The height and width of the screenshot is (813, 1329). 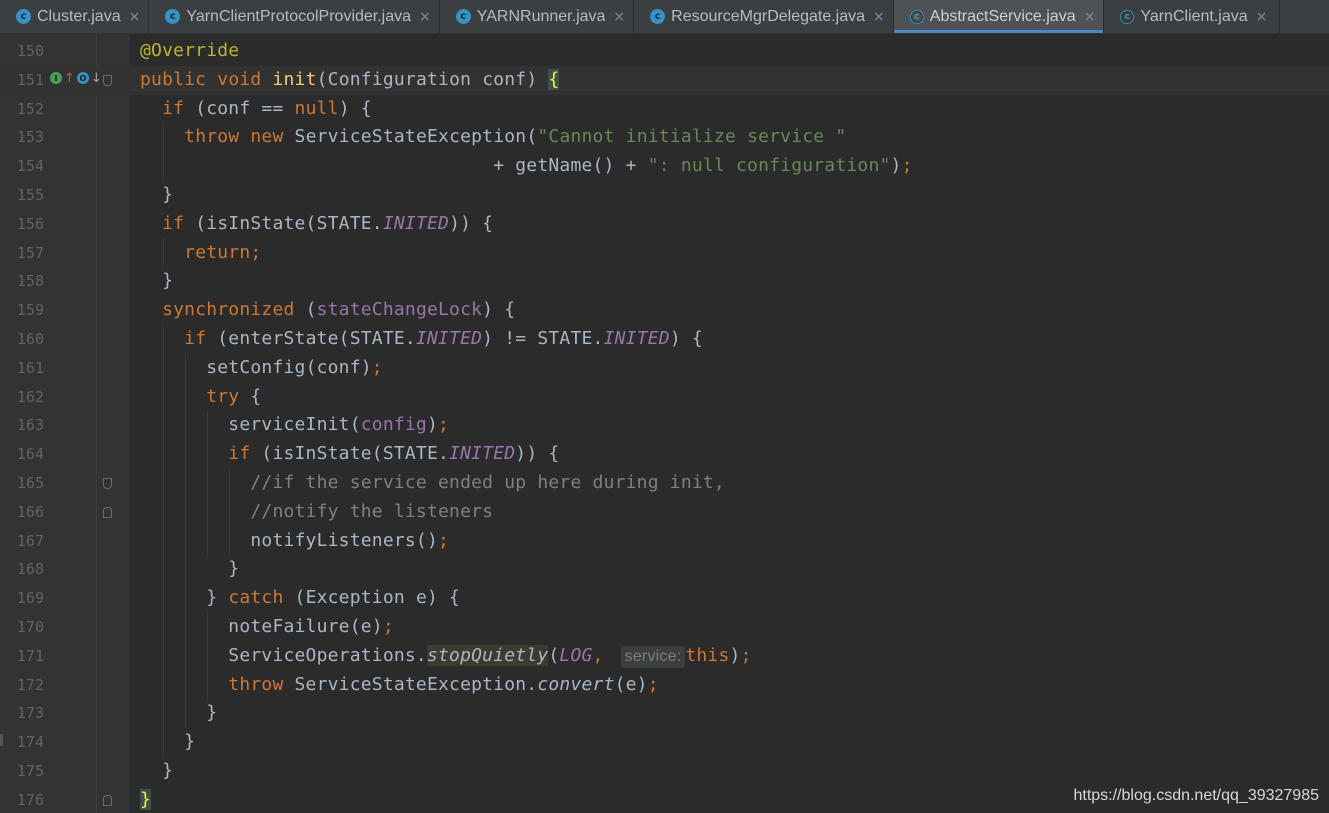 I want to click on gutter-icons: I ↑ O ↓, so click(x=76, y=78).